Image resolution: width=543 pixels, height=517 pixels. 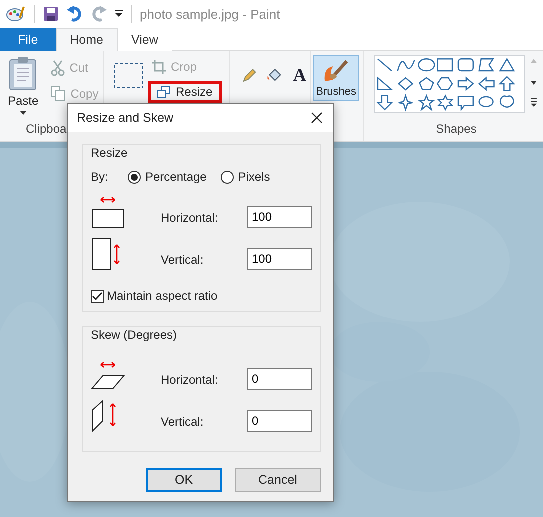 I want to click on paste-button: Paste, so click(x=23, y=86).